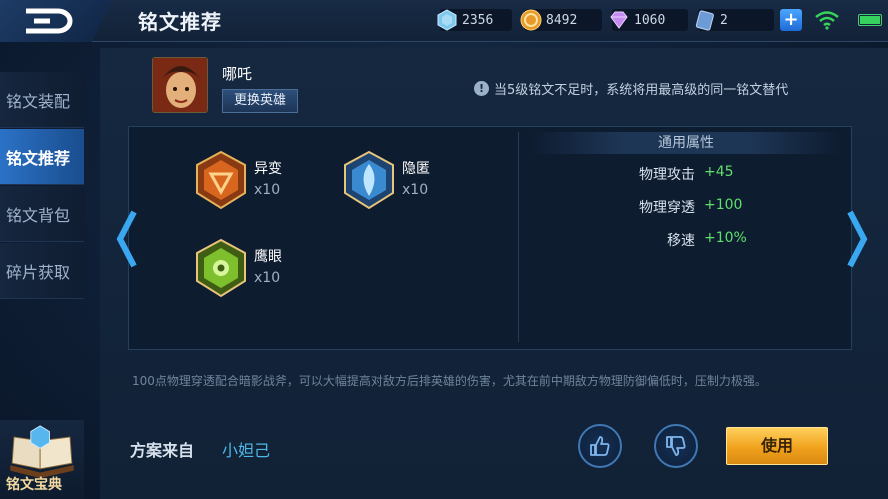 This screenshot has width=888, height=499. Describe the element at coordinates (38, 272) in the screenshot. I see `sidebar-item-label: 碎片获取` at that location.